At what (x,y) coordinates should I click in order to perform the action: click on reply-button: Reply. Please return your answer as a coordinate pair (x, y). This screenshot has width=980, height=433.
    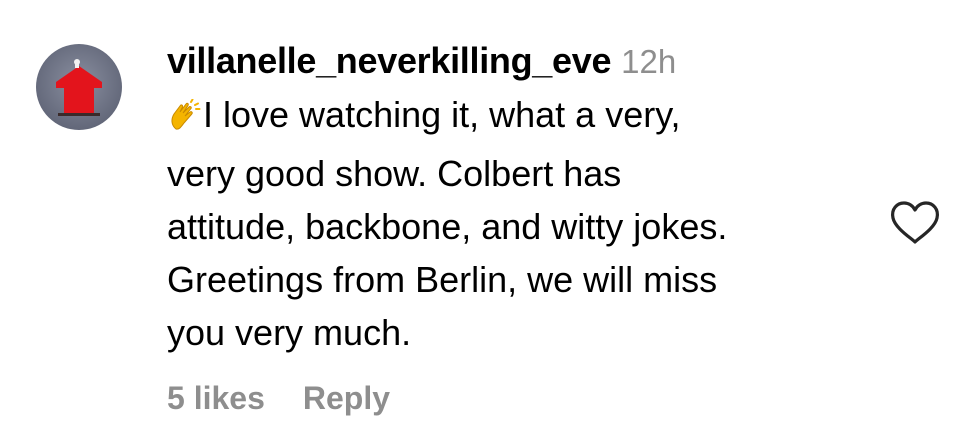
    Looking at the image, I should click on (346, 398).